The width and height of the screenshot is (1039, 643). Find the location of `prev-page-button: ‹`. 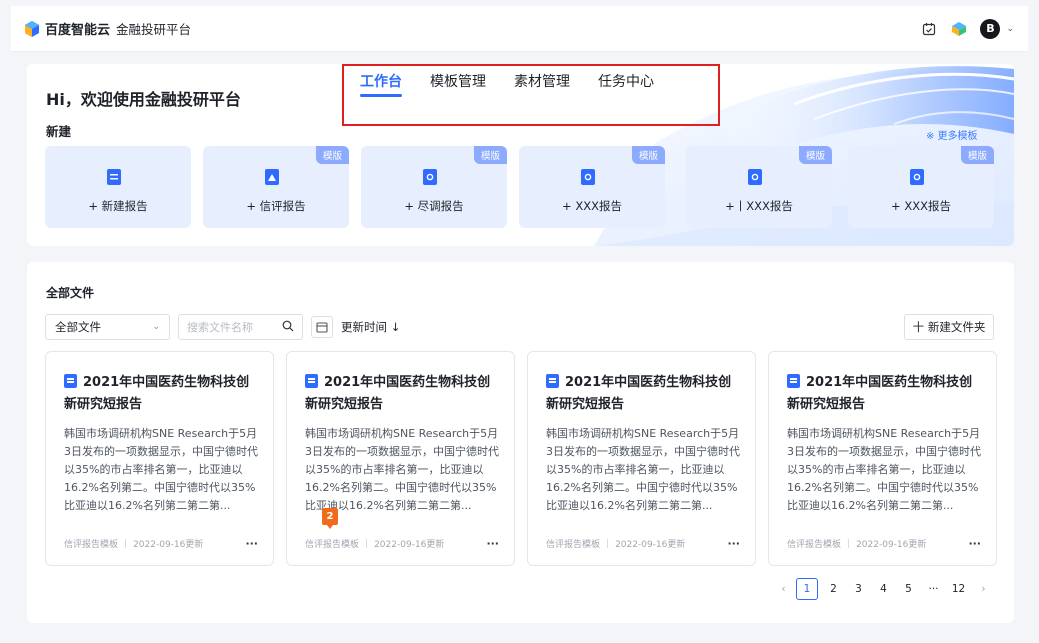

prev-page-button: ‹ is located at coordinates (783, 589).